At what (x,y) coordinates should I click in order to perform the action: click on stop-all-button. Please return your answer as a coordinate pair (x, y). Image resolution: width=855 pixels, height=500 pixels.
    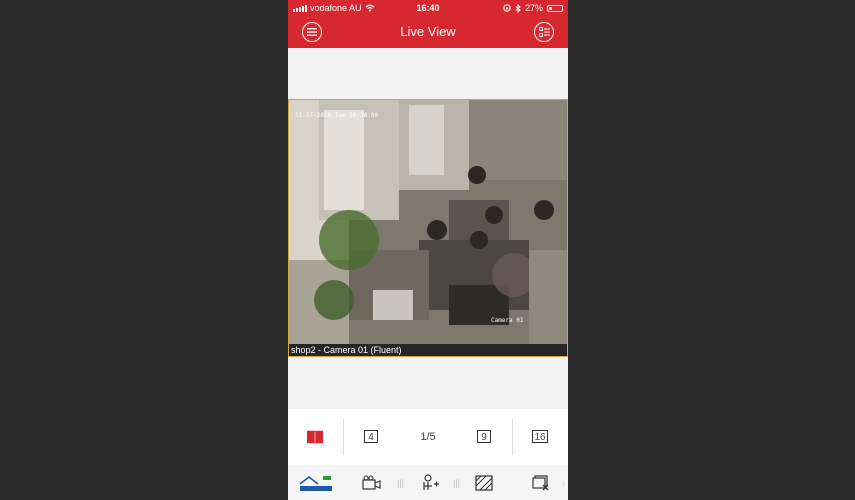
    Looking at the image, I should click on (541, 483).